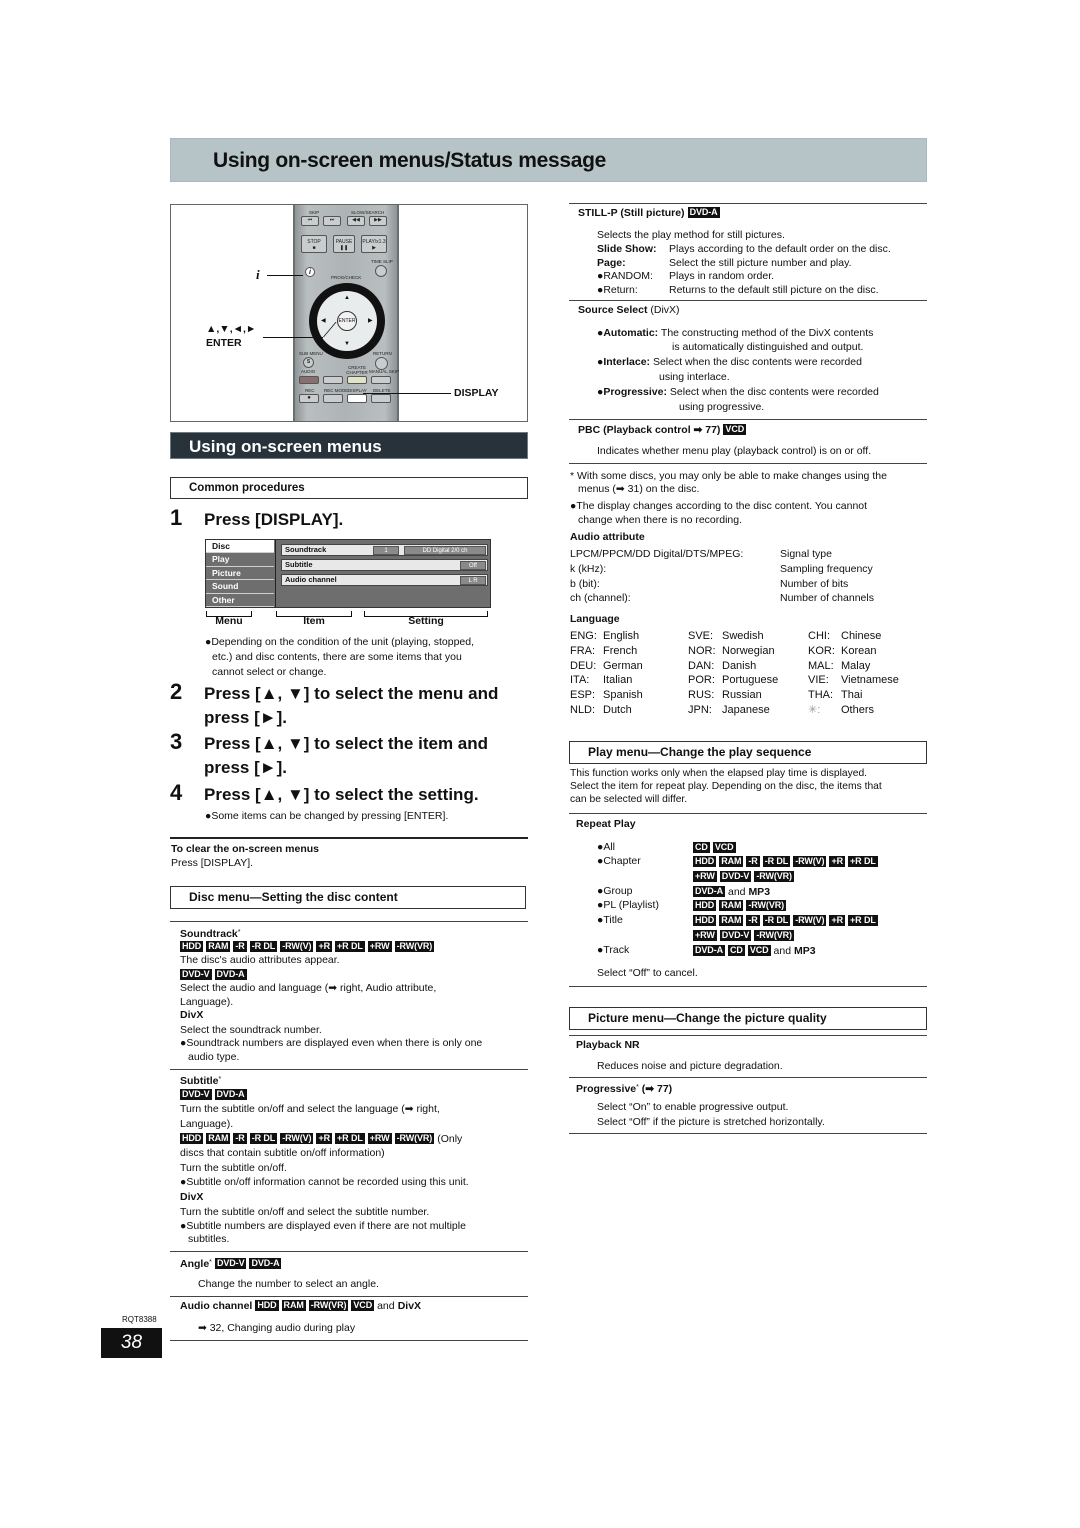 This screenshot has width=1080, height=1528. What do you see at coordinates (209, 1239) in the screenshot?
I see `subtitle-note-2-line-2: subtitles.` at bounding box center [209, 1239].